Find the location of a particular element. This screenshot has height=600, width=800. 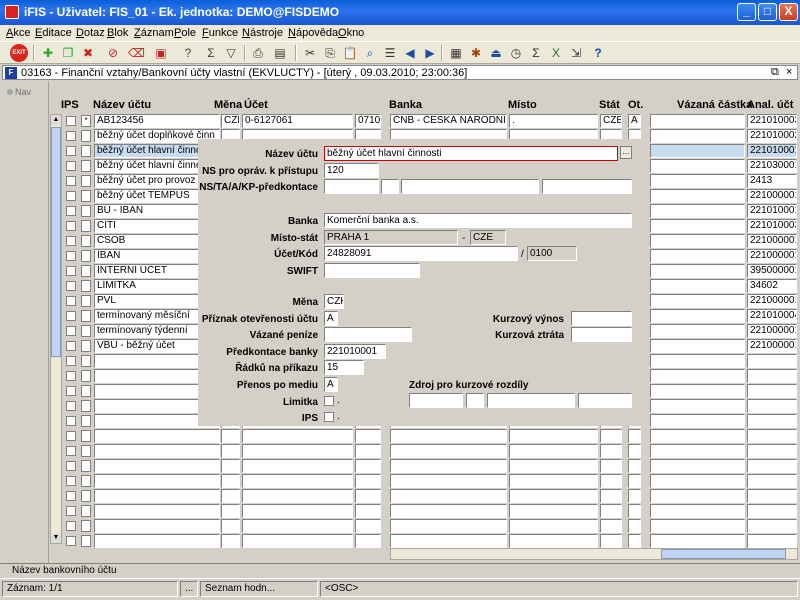

scroll-thumb is located at coordinates (56, 242).